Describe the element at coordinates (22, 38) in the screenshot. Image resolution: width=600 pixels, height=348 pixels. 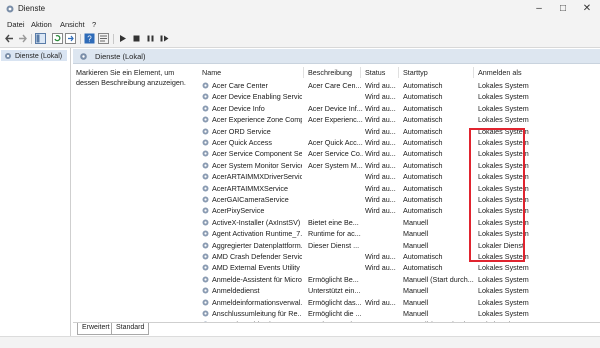
I see `forward-arrow-icon` at that location.